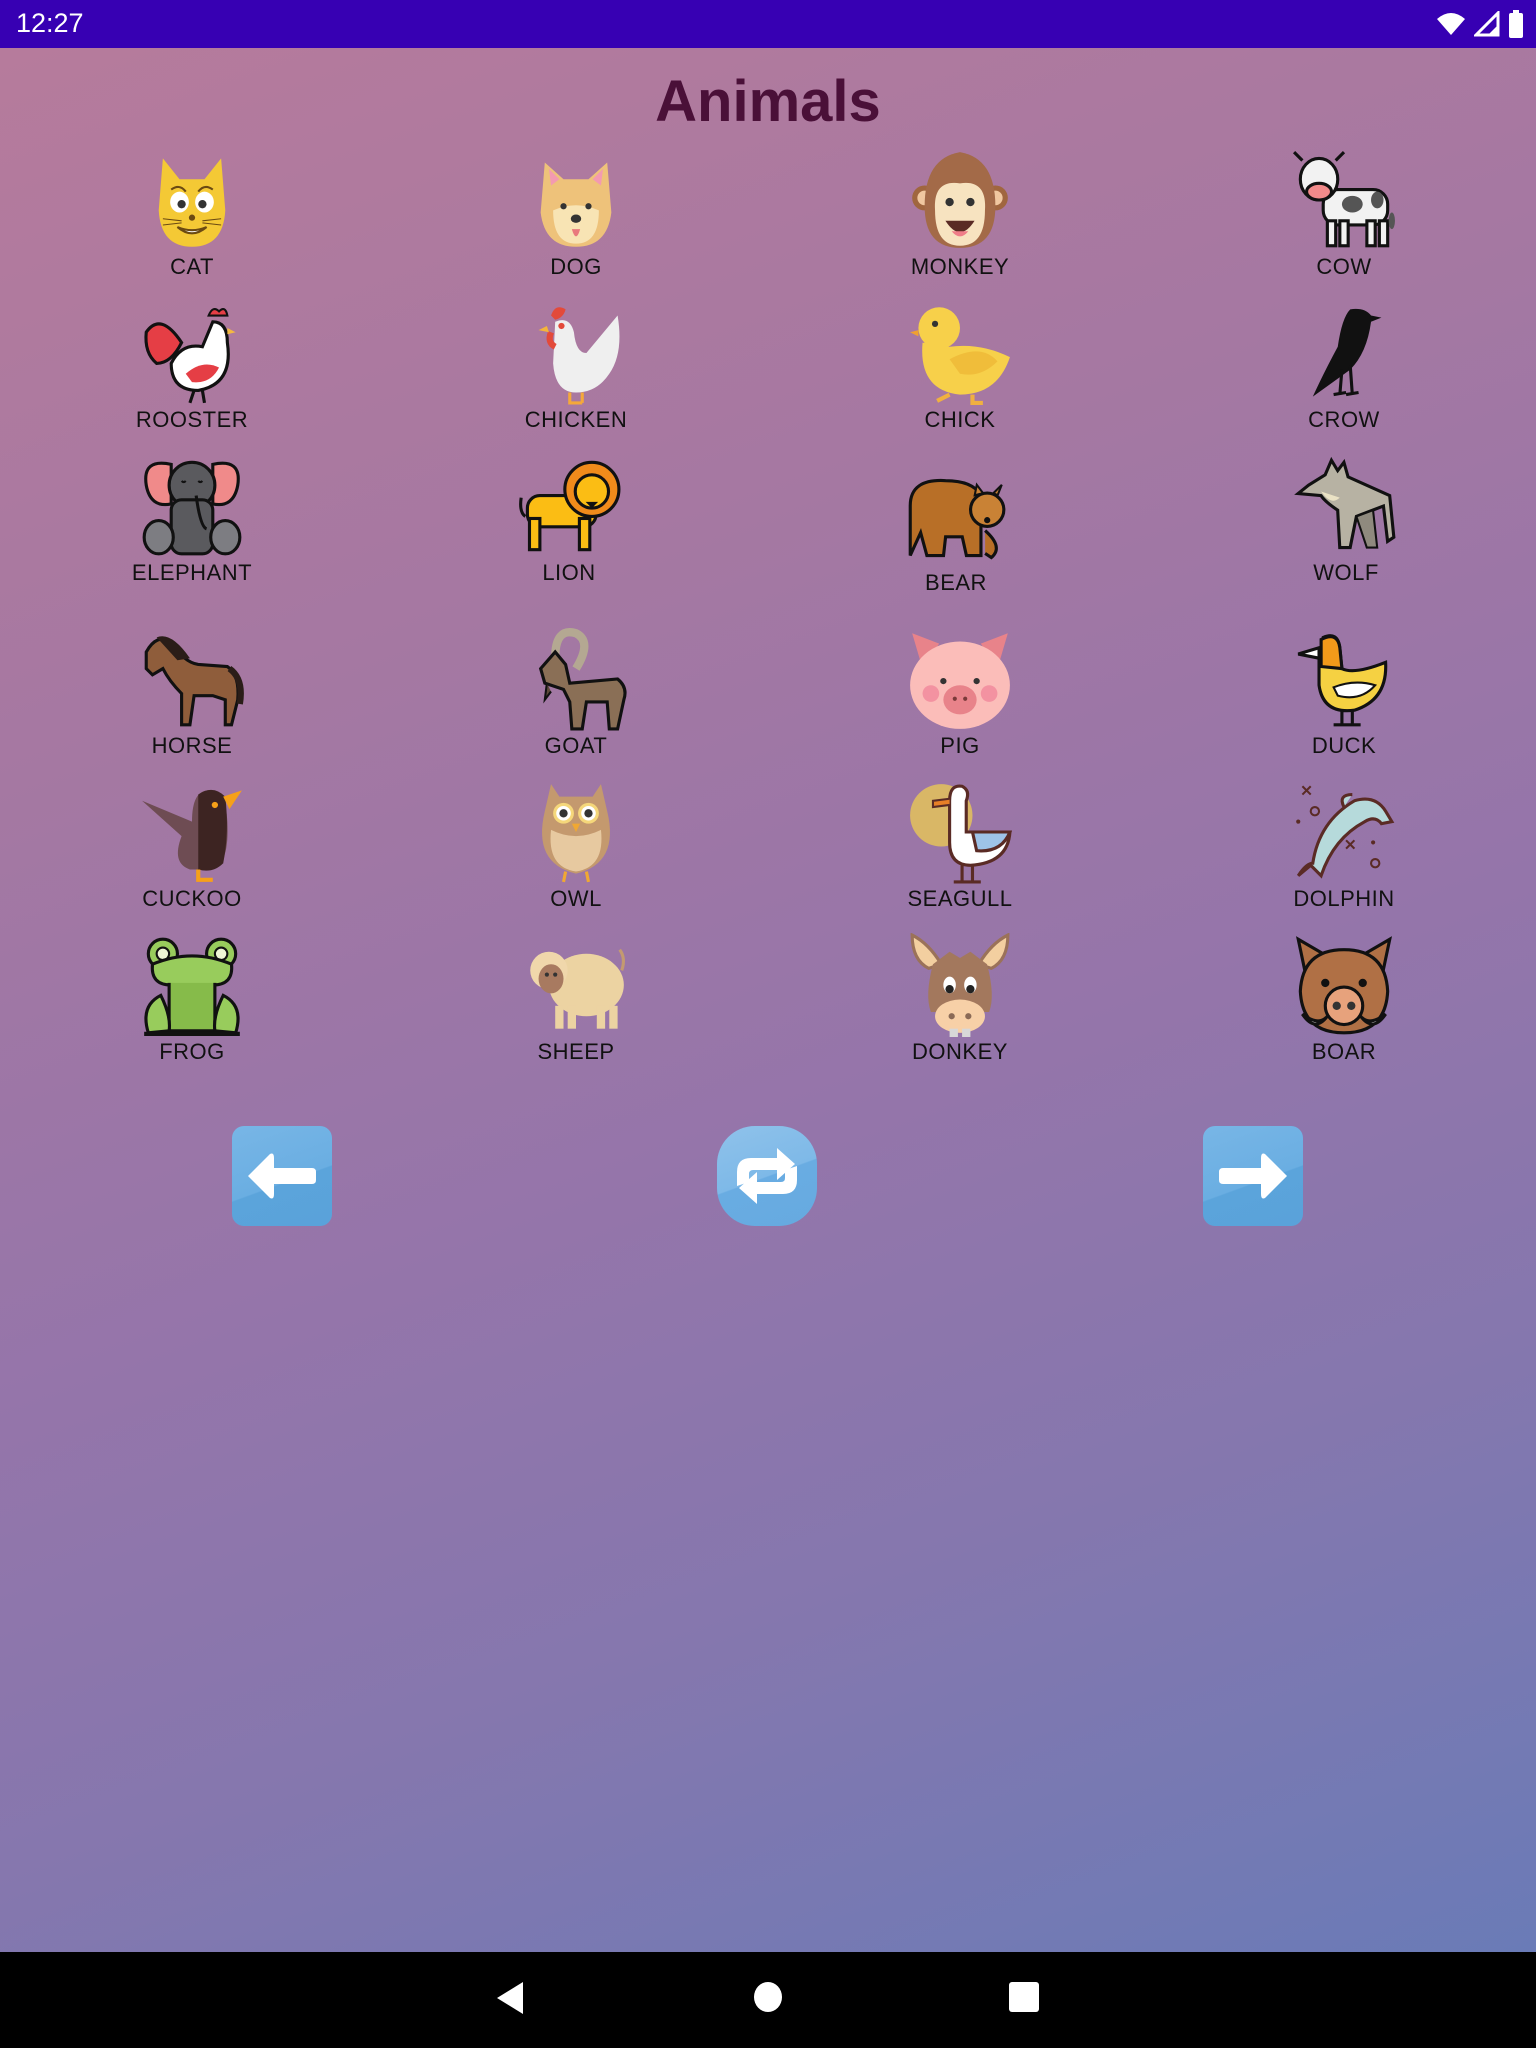 This screenshot has width=1536, height=2048. I want to click on signal-icon, so click(1487, 24).